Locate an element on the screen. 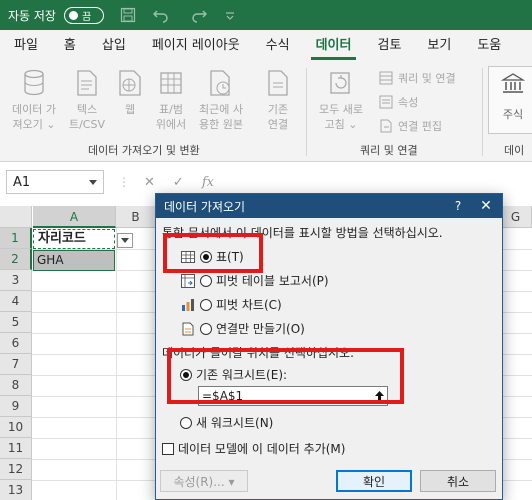 Image resolution: width=532 pixels, height=500 pixels. insert-function-icon: fx is located at coordinates (208, 182).